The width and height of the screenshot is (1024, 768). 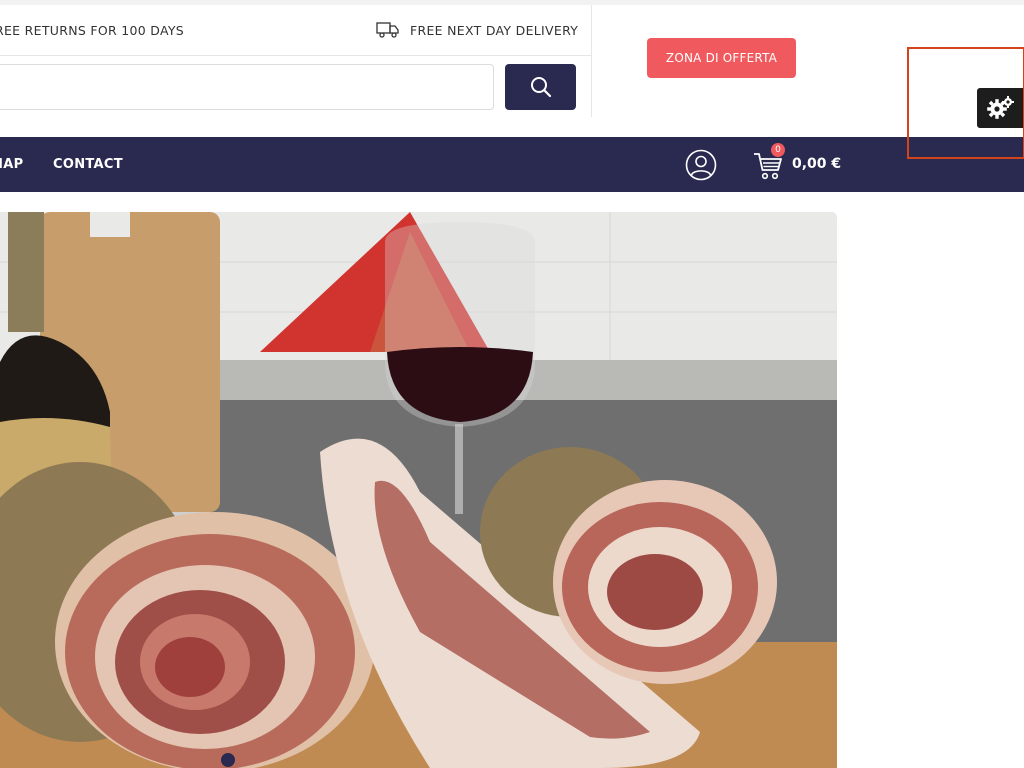 I want to click on free-returns-text: REE RETURNS FOR 100 DAYS, so click(x=92, y=30).